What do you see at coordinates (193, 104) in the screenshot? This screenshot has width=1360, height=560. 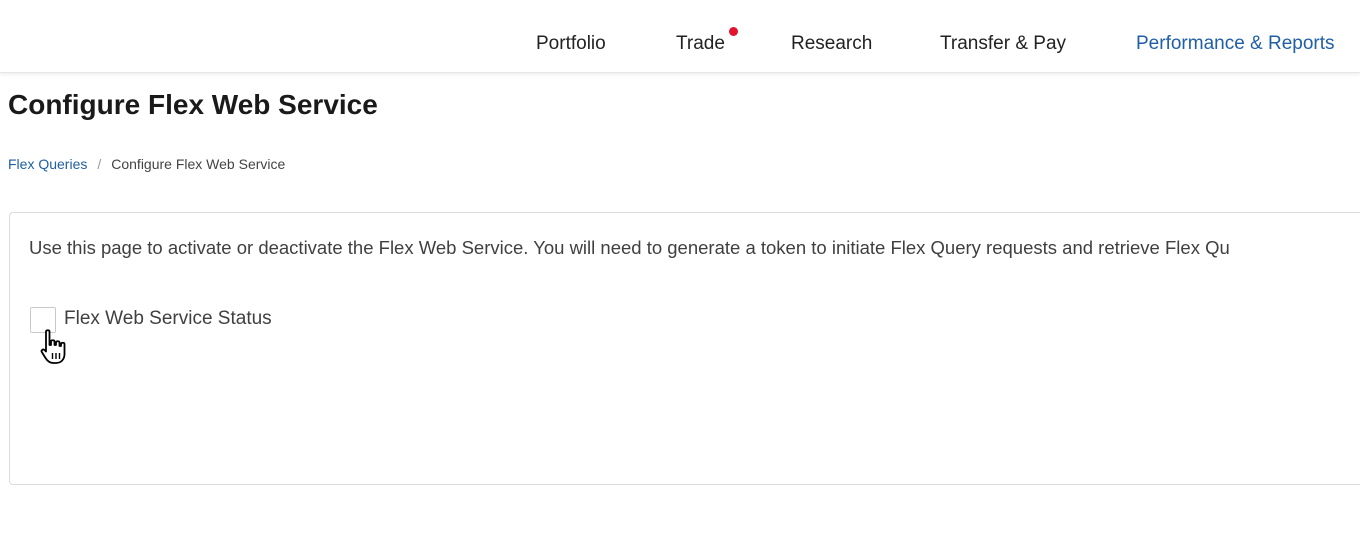 I see `page-title: Configure Flex Web Service` at bounding box center [193, 104].